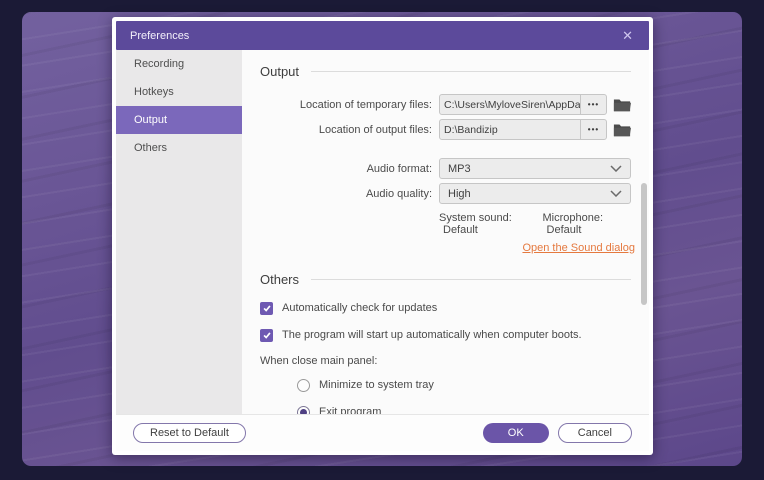 Image resolution: width=764 pixels, height=480 pixels. I want to click on audio-quality-label: Audio quality:, so click(398, 193).